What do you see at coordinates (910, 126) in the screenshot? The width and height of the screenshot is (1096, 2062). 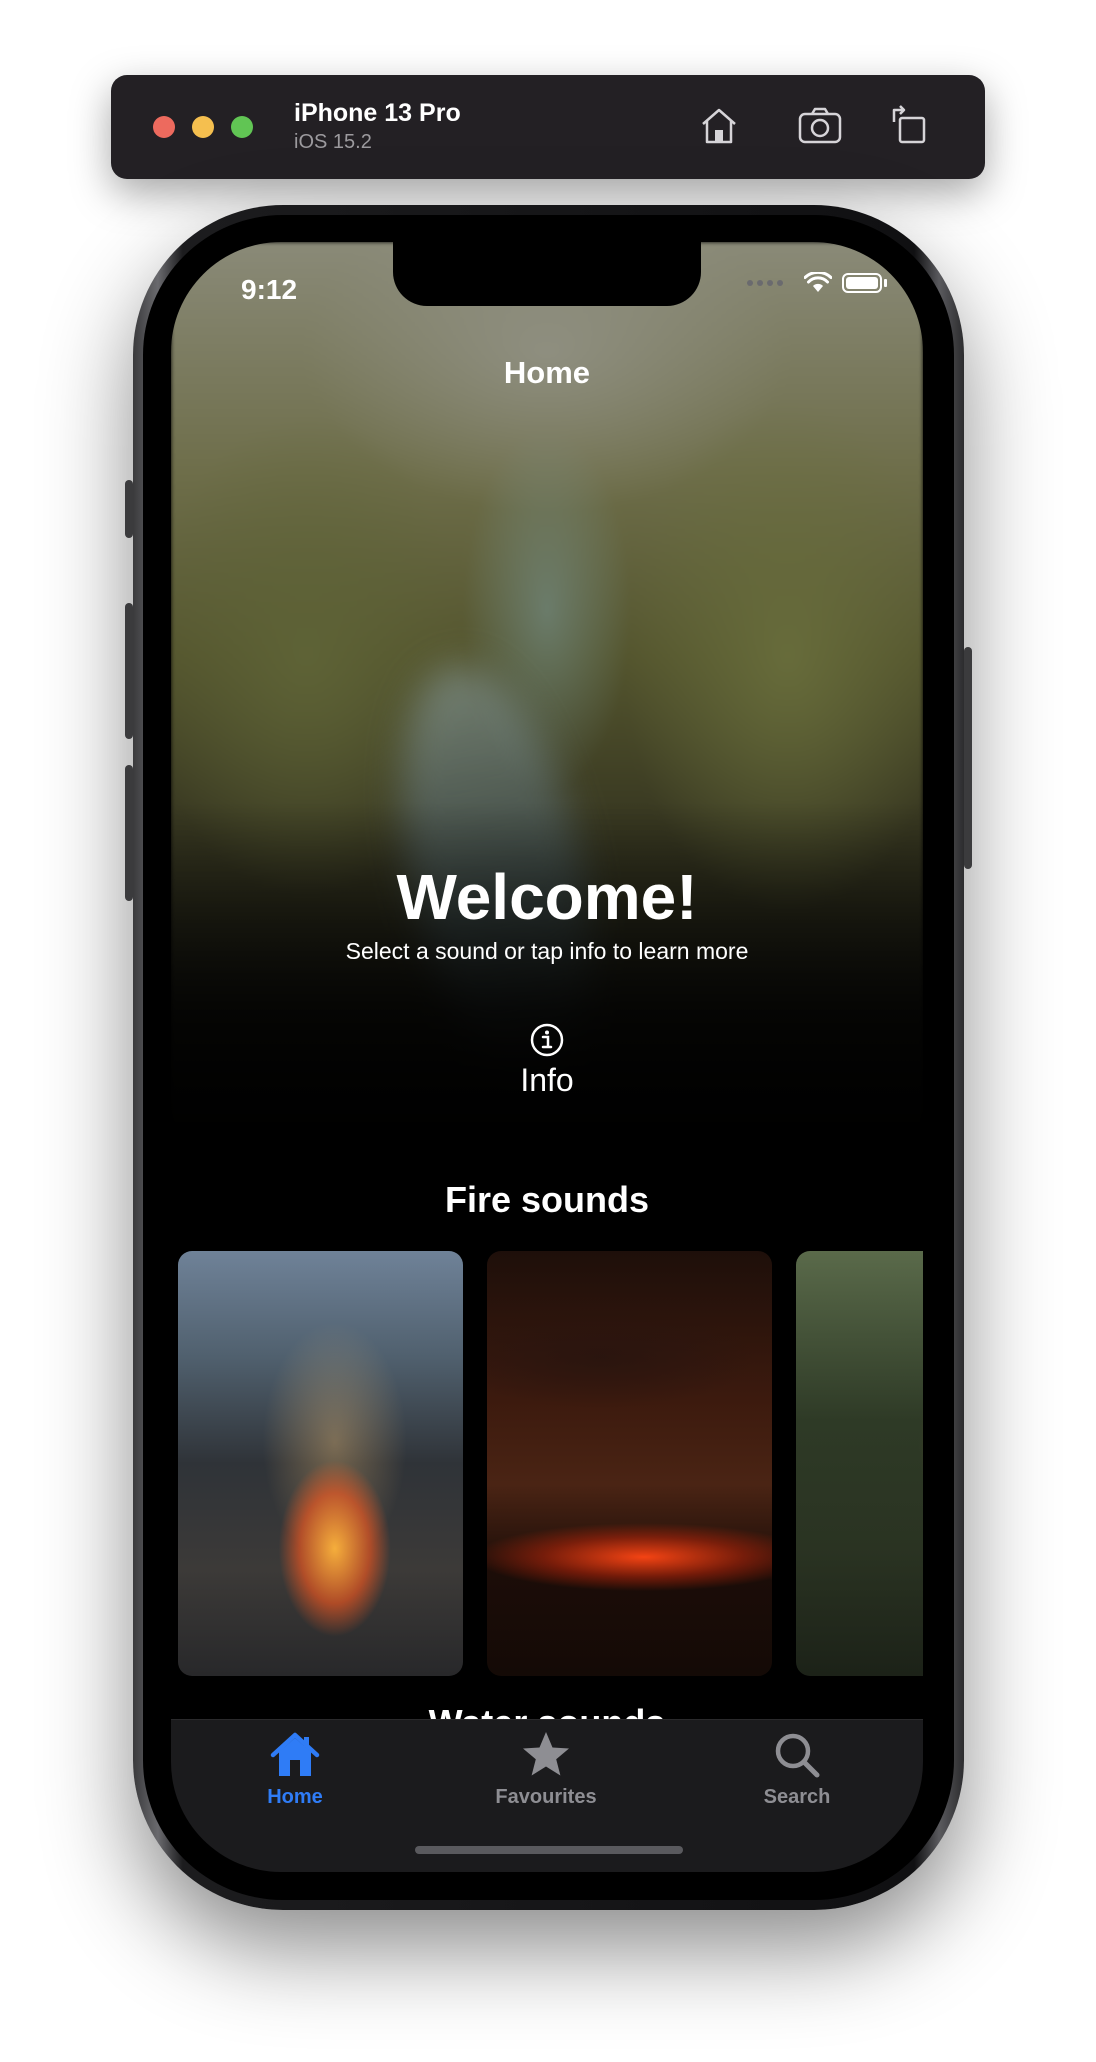 I see `rotate-icon` at bounding box center [910, 126].